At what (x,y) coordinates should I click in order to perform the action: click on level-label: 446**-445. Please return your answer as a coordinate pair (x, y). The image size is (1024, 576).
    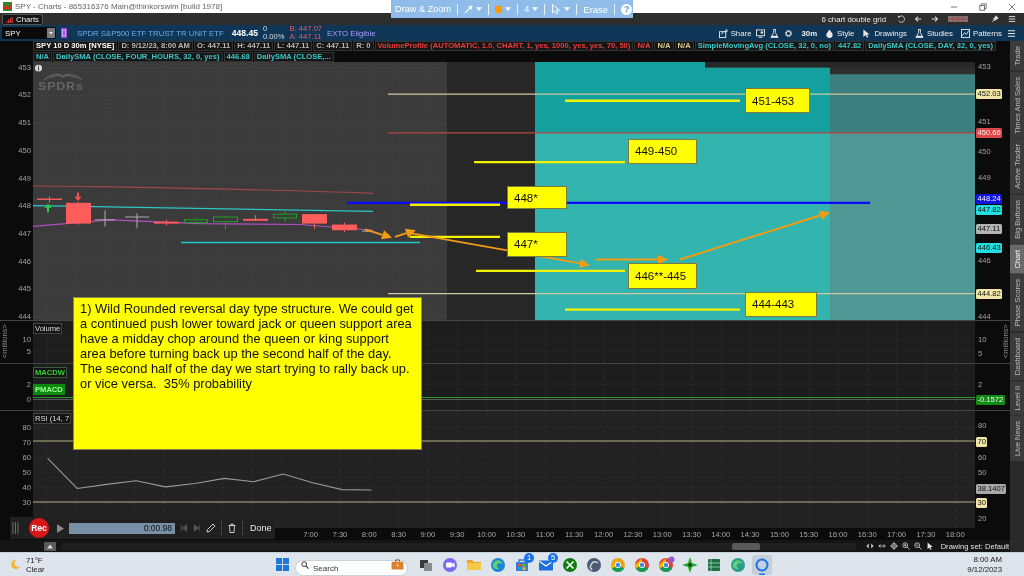
    Looking at the image, I should click on (662, 276).